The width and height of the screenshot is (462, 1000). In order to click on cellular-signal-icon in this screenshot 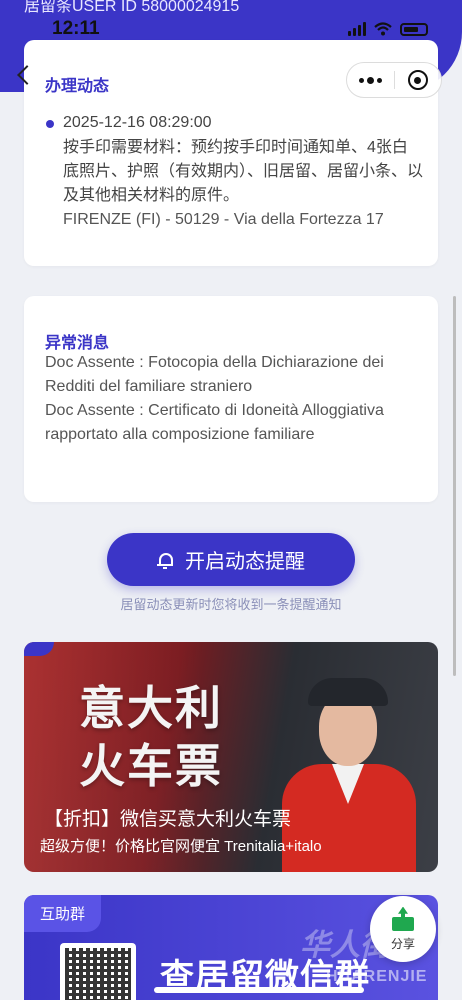, I will do `click(357, 29)`.